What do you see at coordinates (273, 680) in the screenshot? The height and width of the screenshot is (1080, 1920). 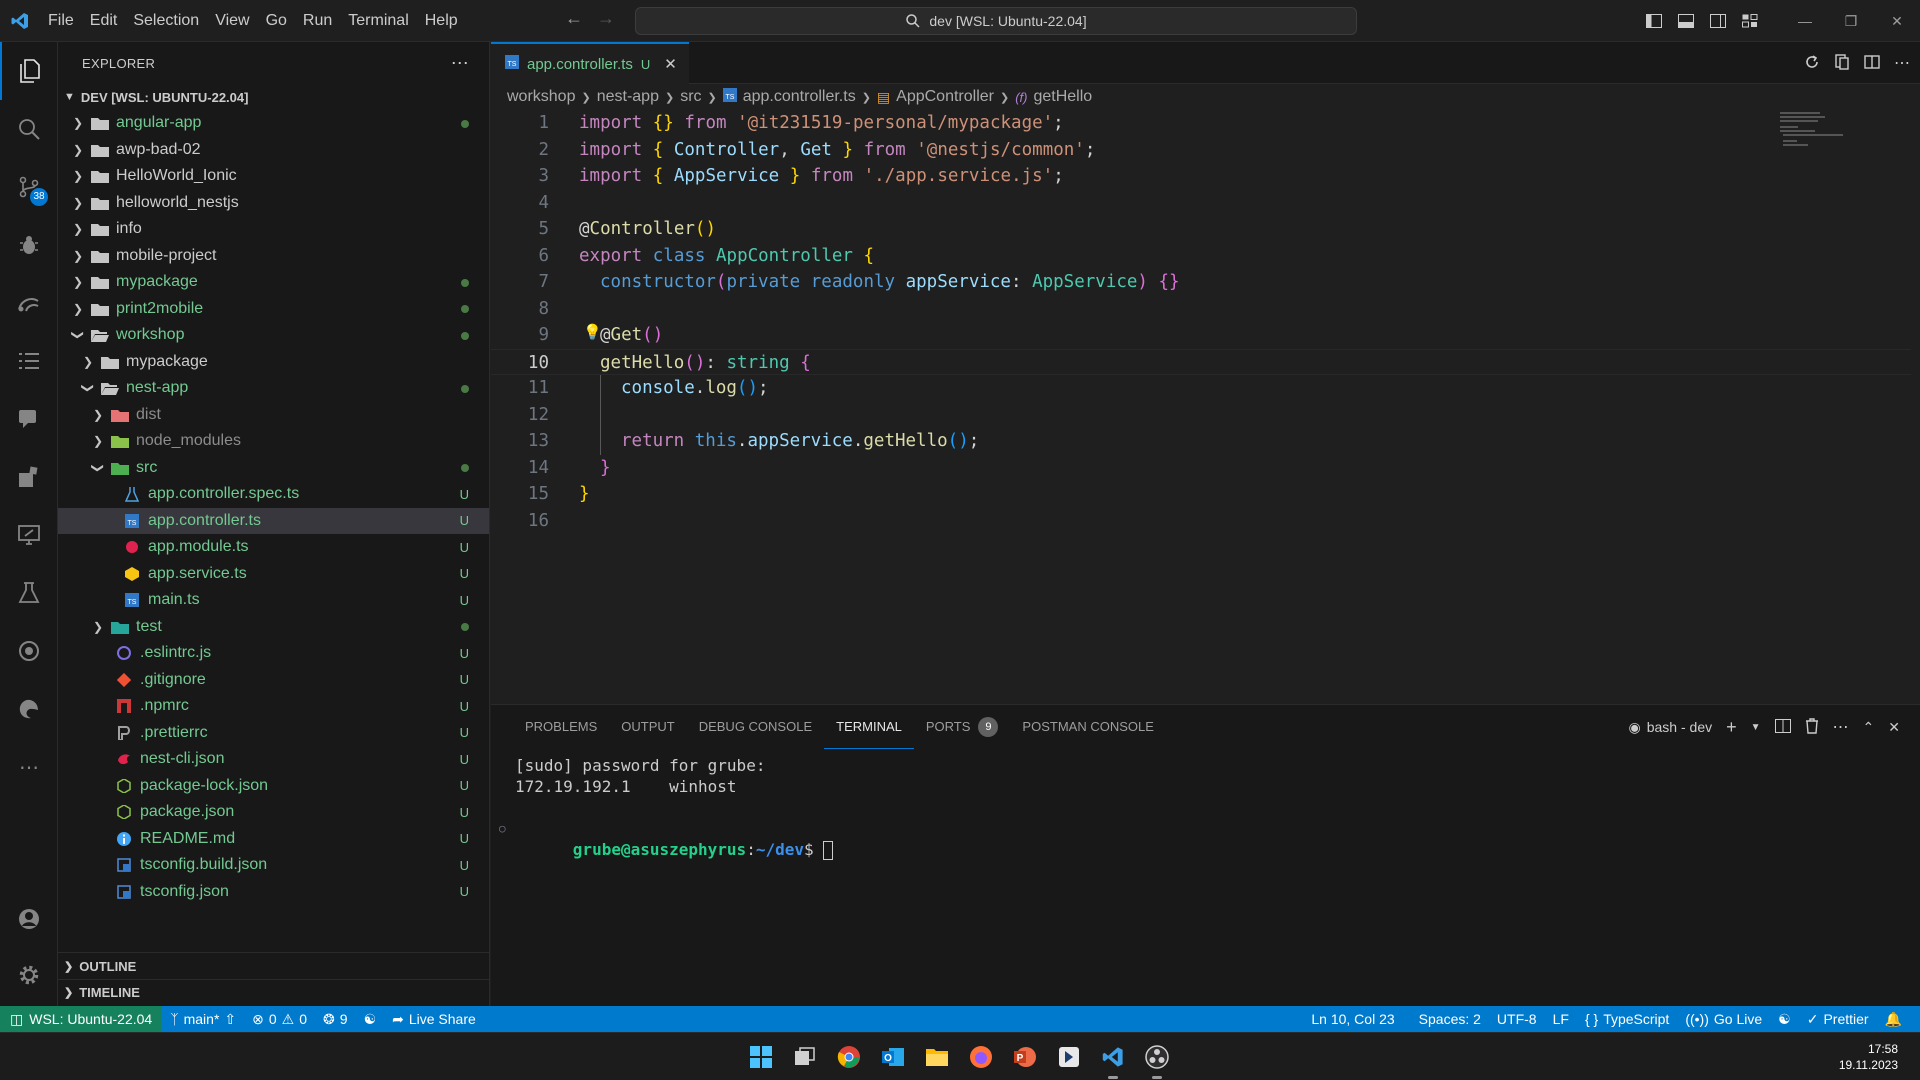 I see `tree-file-gitignore: .gitignore U` at bounding box center [273, 680].